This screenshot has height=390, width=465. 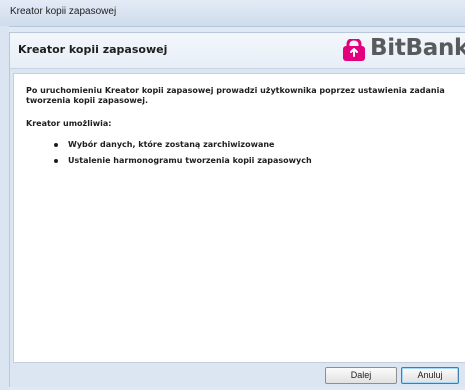 What do you see at coordinates (93, 49) in the screenshot?
I see `page-title: Kreator kopii zapasowej` at bounding box center [93, 49].